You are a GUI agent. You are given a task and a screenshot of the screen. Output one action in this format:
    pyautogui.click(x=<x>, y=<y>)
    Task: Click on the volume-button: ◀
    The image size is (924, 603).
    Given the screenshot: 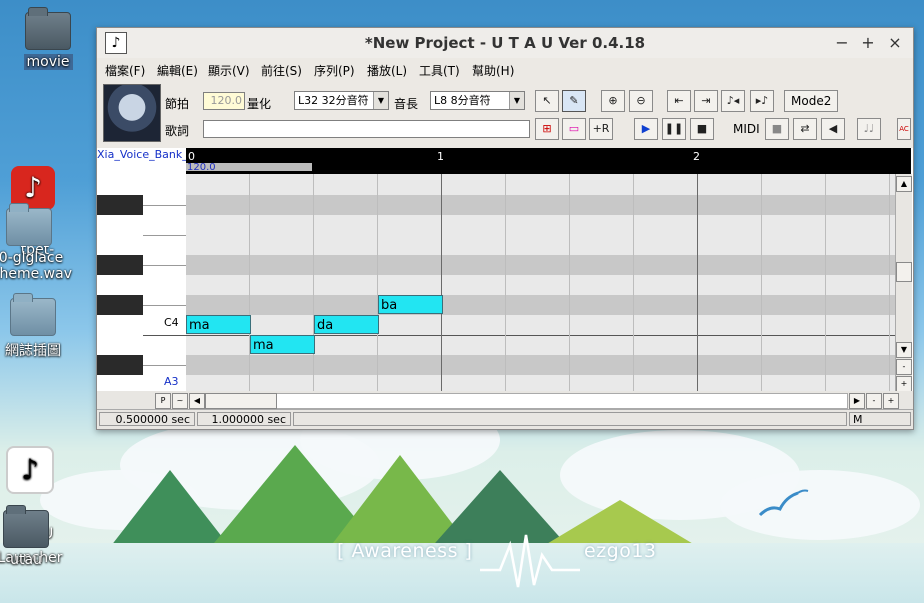 What is the action you would take?
    pyautogui.click(x=833, y=129)
    